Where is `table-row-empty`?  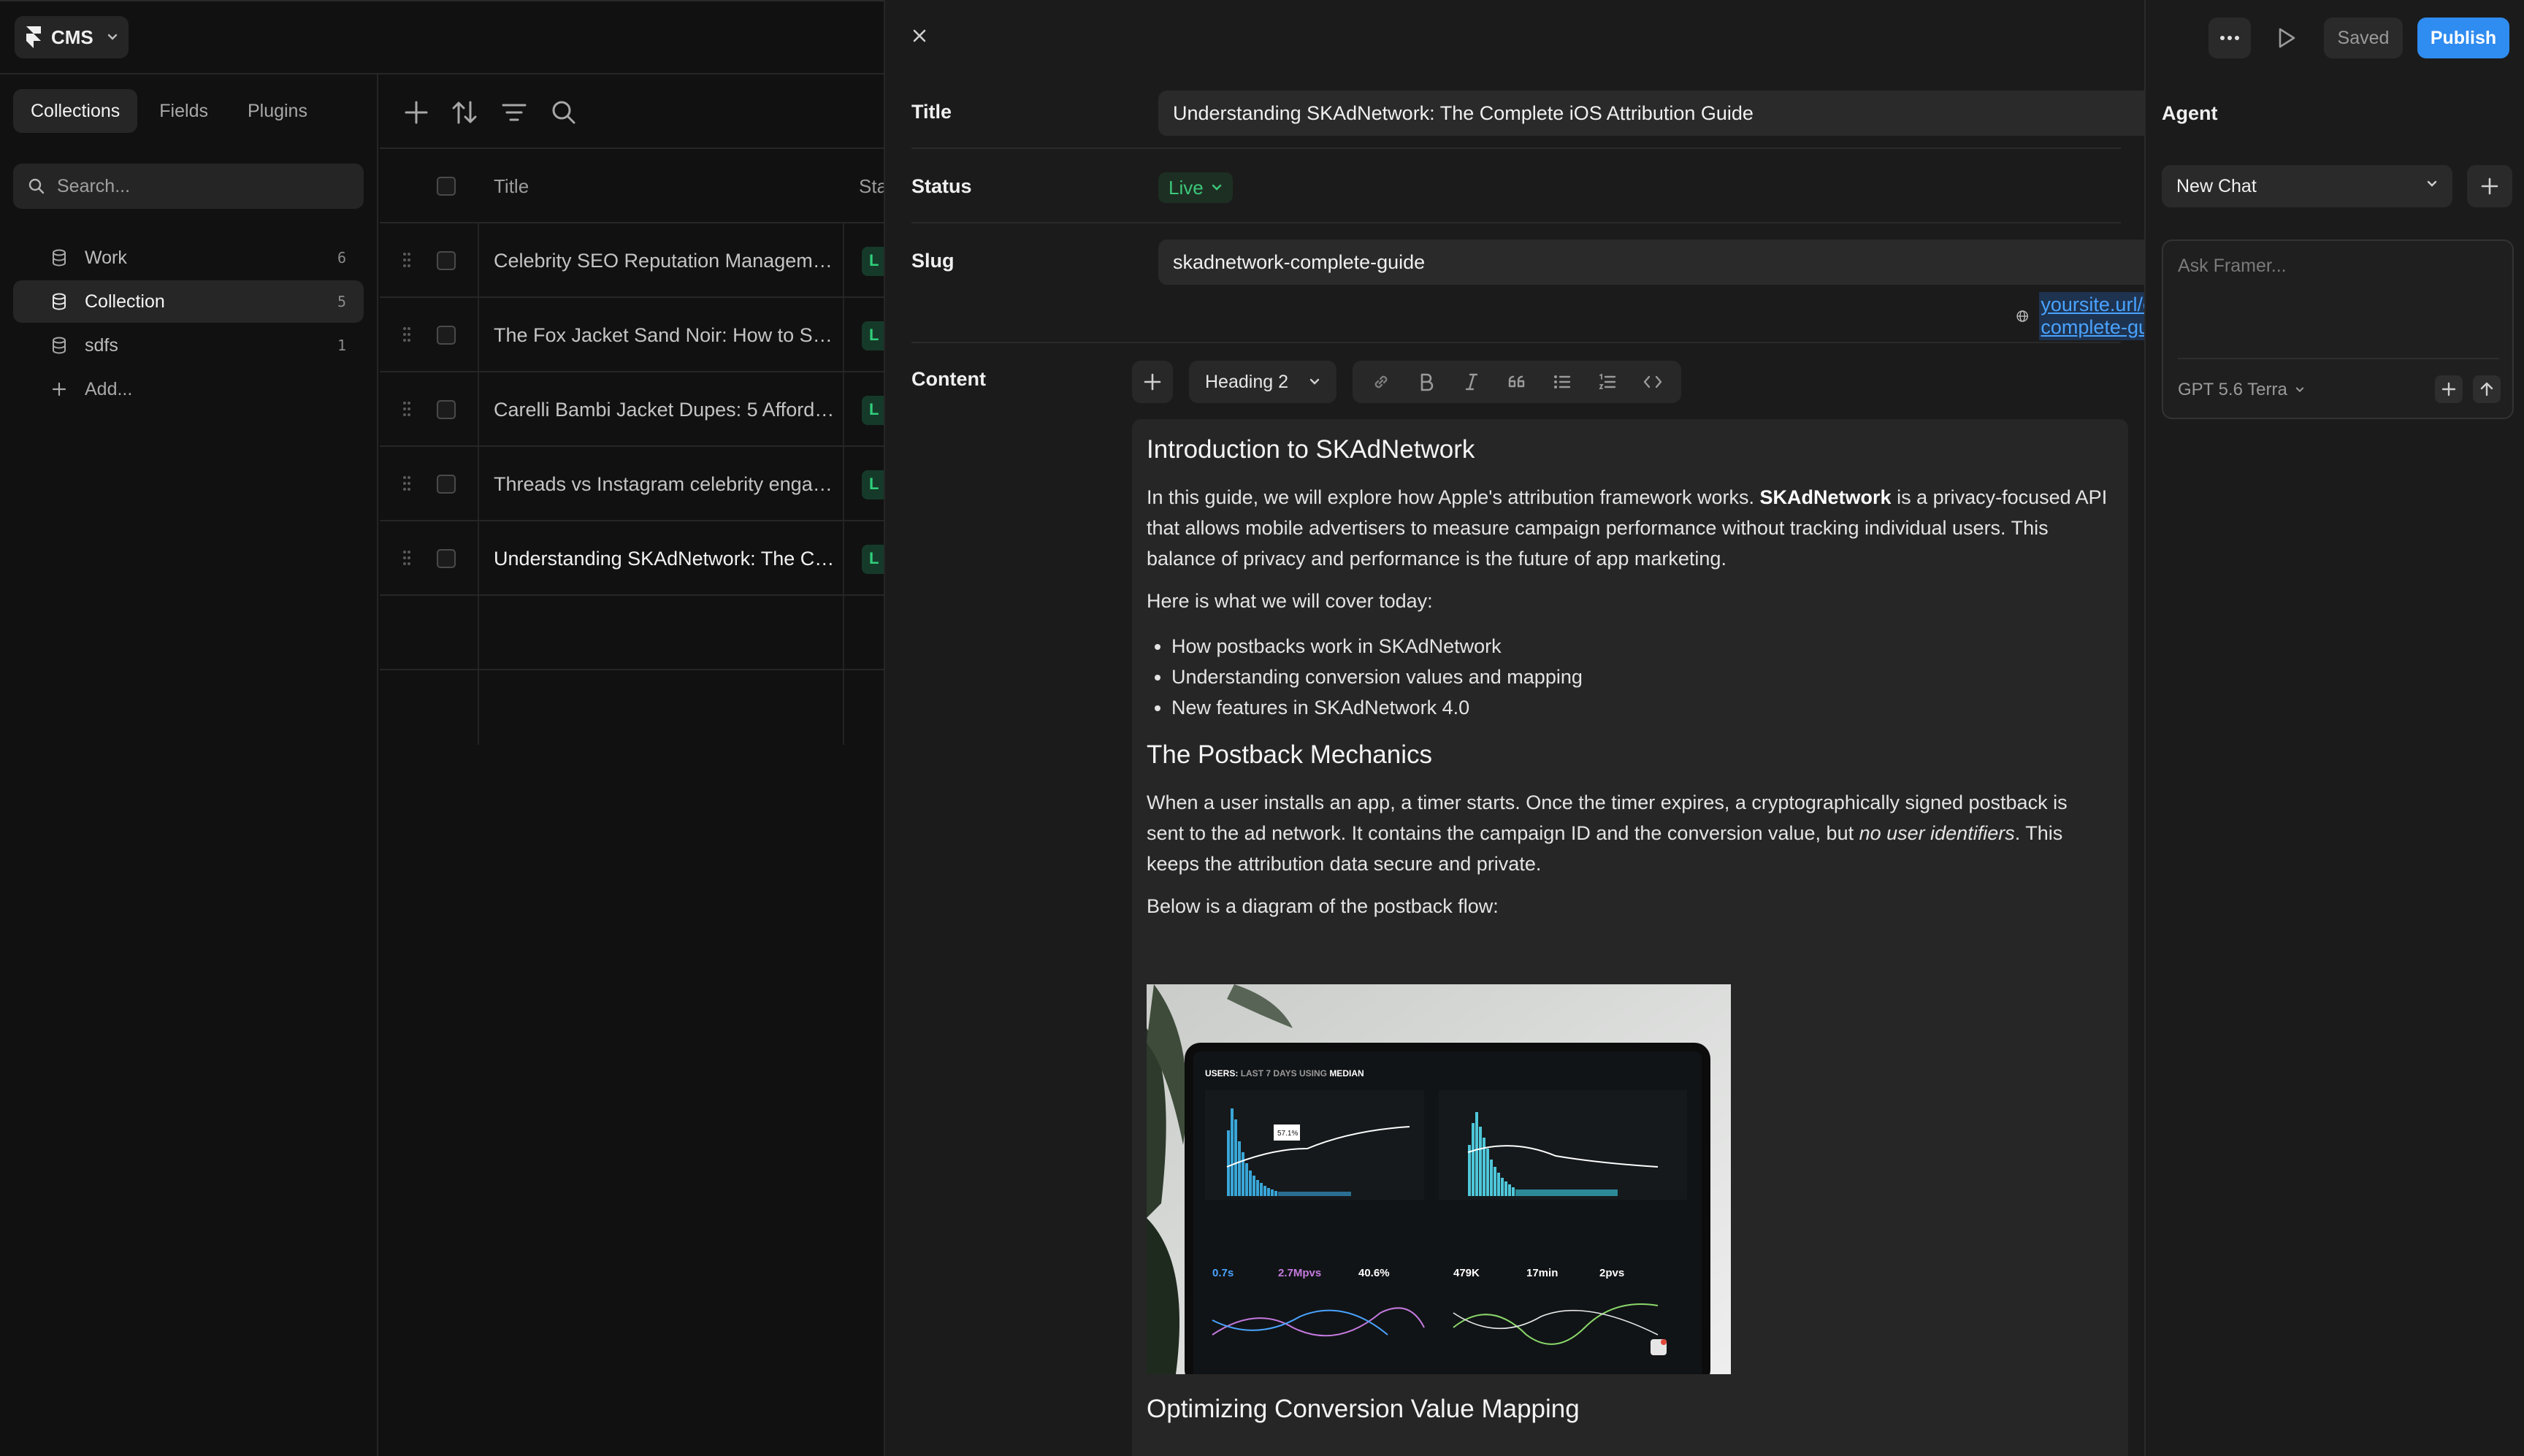 table-row-empty is located at coordinates (632, 633).